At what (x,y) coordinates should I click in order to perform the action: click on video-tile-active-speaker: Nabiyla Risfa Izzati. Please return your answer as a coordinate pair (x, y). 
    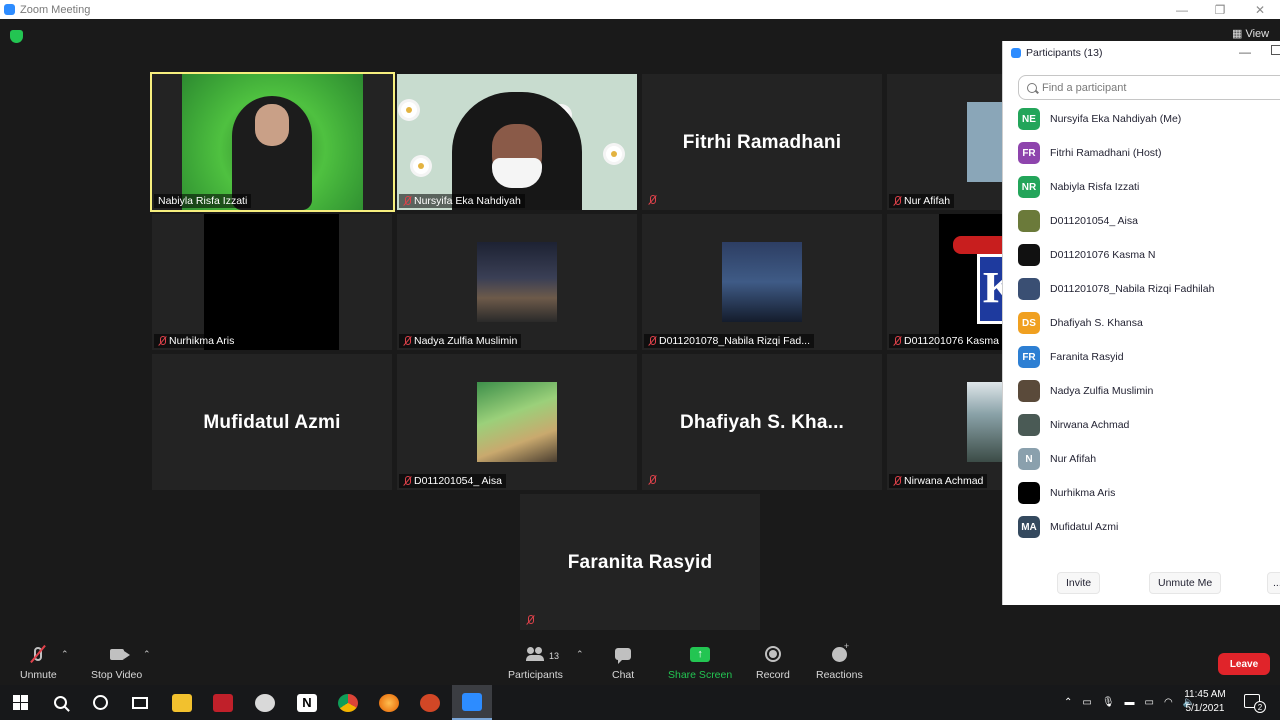
    Looking at the image, I should click on (272, 142).